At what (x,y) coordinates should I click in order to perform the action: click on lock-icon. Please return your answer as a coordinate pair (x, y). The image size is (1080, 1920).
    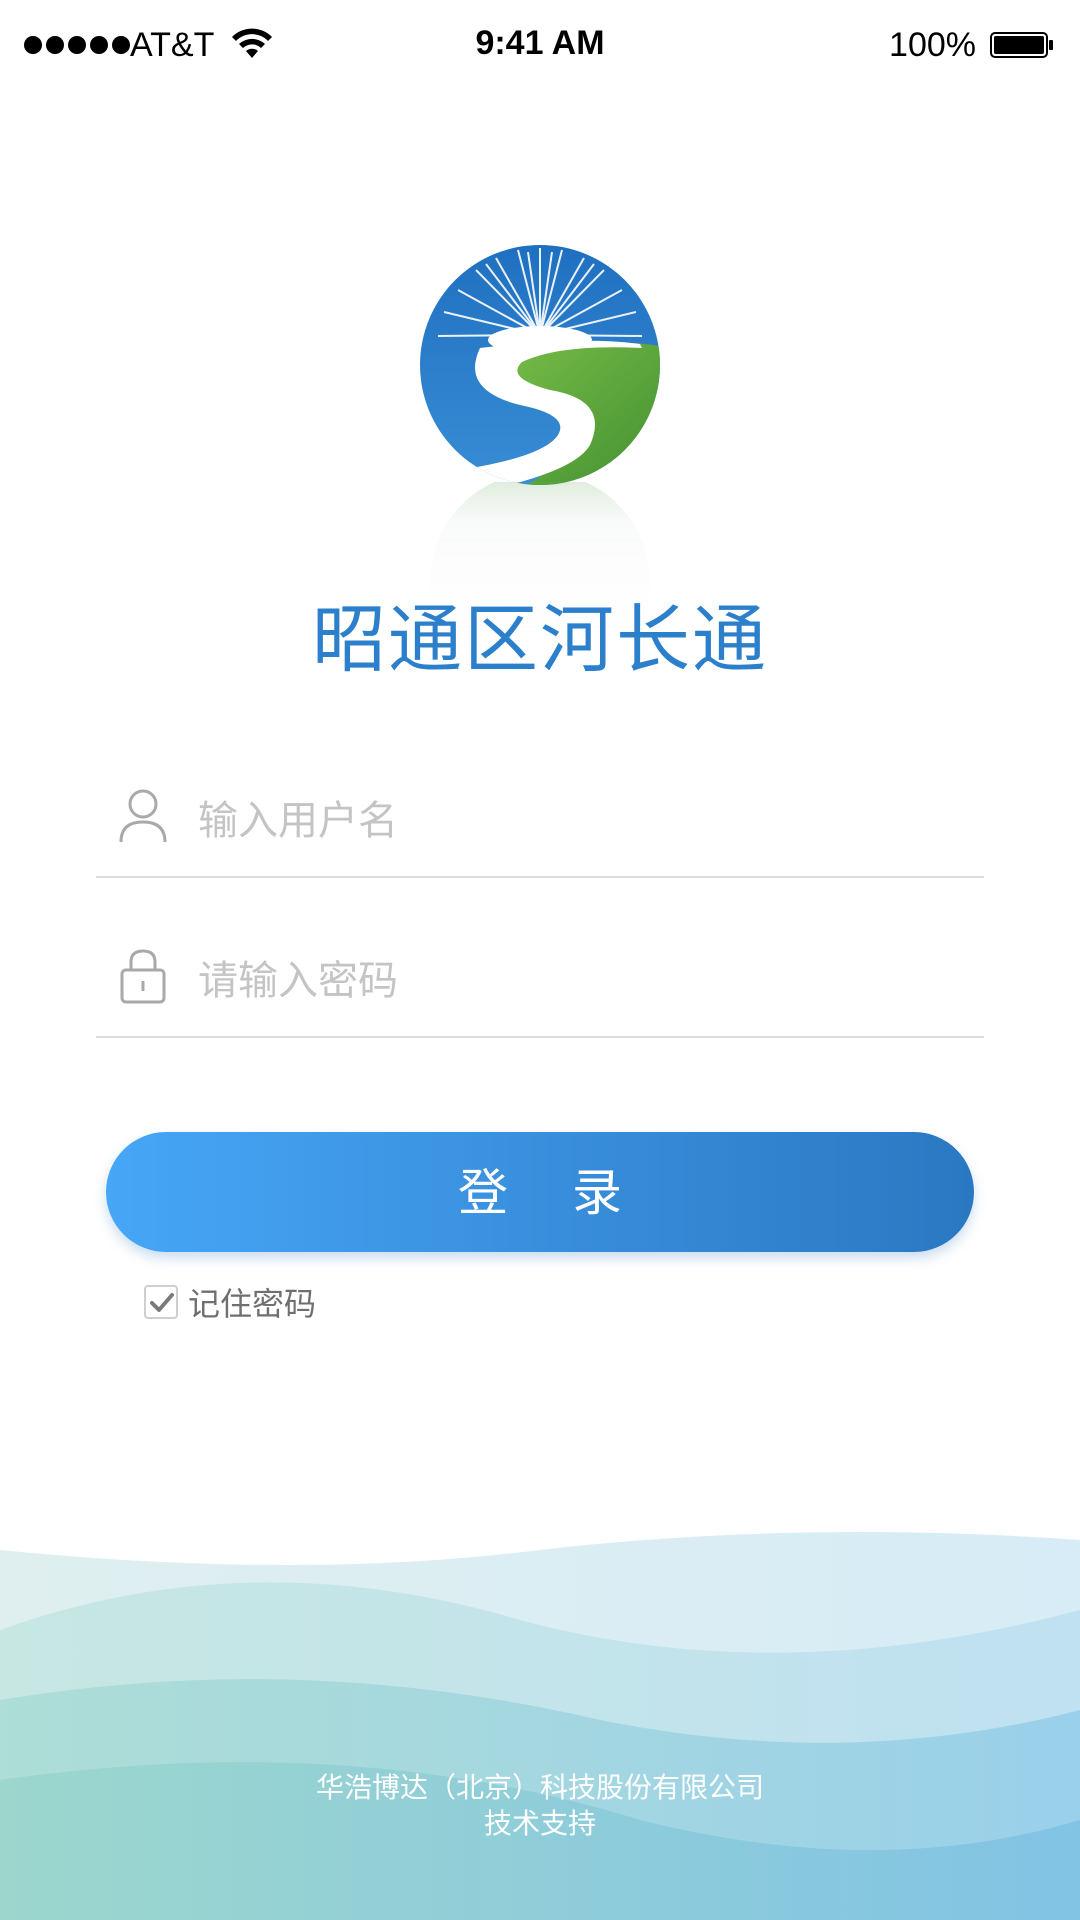
    Looking at the image, I should click on (143, 976).